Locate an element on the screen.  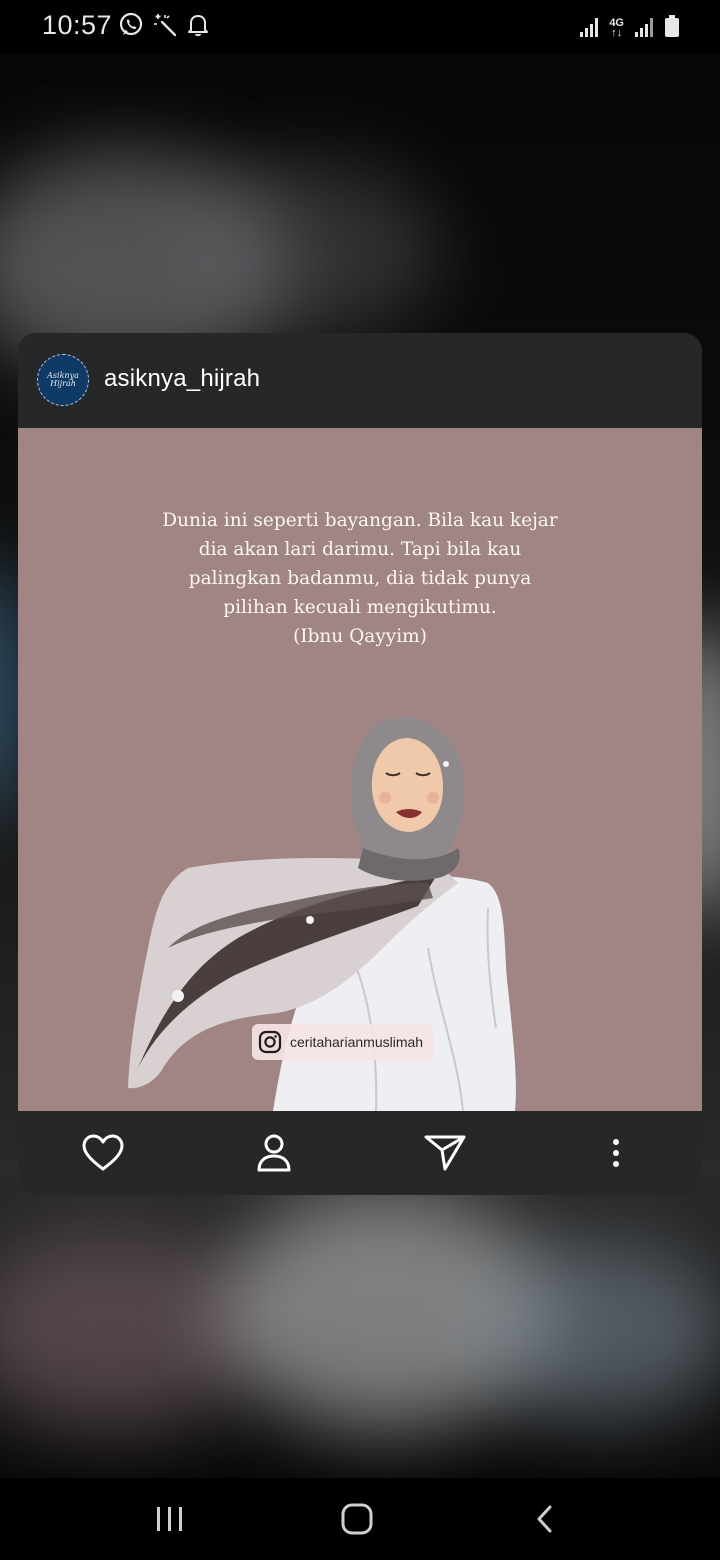
avatar-logo-text: Asiknya Hijrah is located at coordinates (63, 379).